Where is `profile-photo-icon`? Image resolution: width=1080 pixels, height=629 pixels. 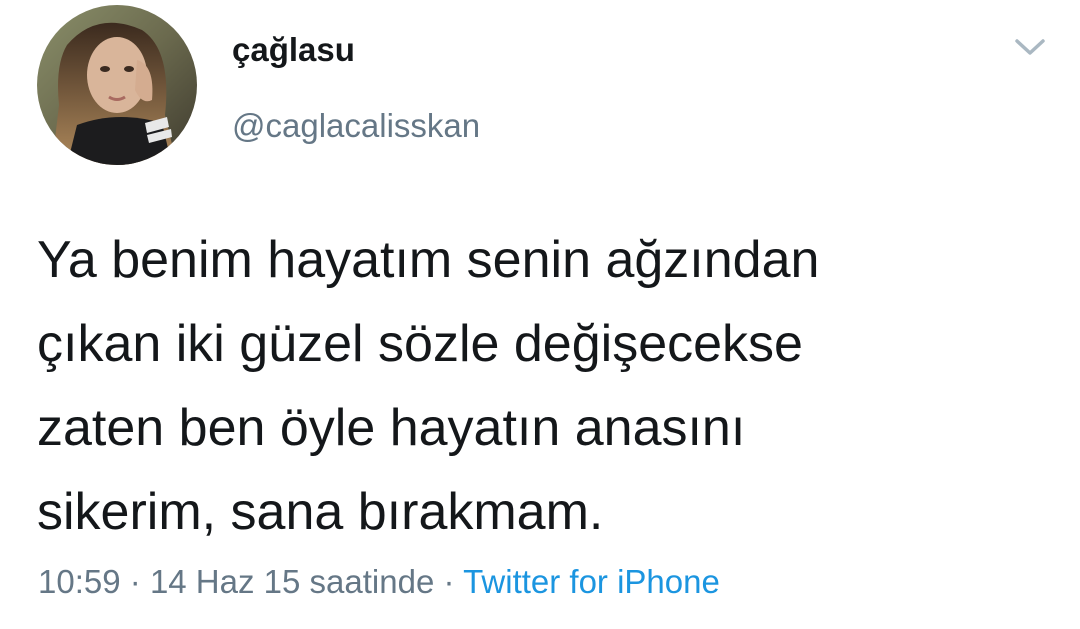
profile-photo-icon is located at coordinates (117, 85).